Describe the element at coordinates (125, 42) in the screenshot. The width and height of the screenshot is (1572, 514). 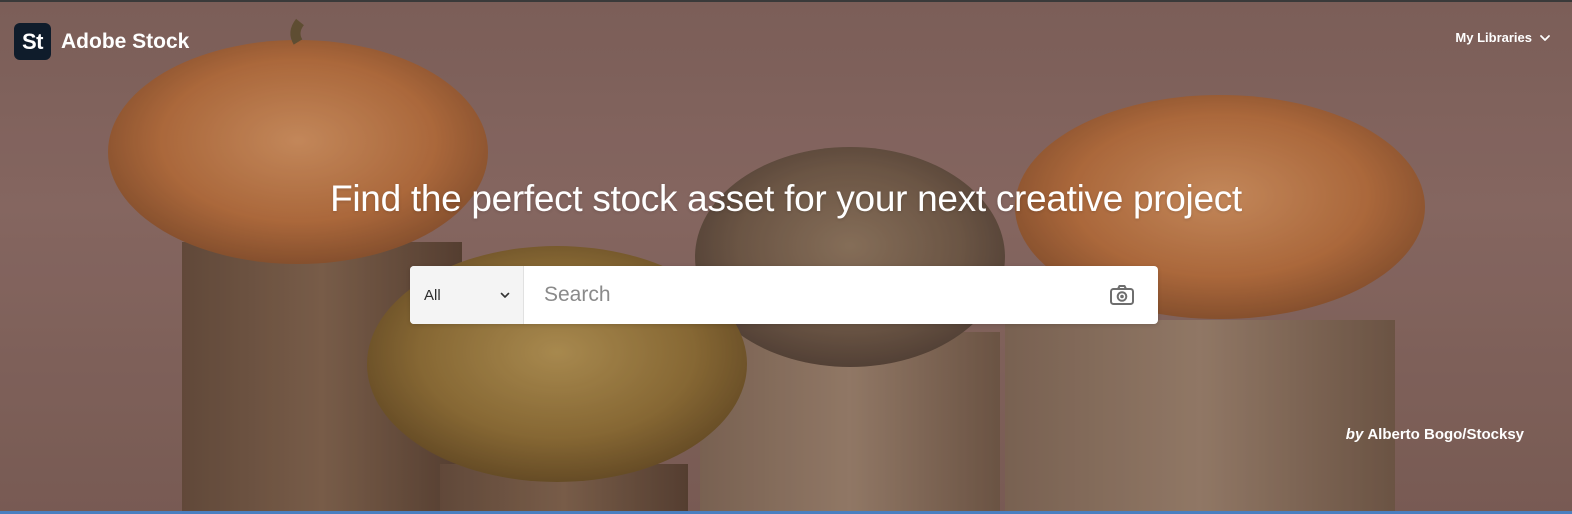
I see `brand-name: Adobe Stock` at that location.